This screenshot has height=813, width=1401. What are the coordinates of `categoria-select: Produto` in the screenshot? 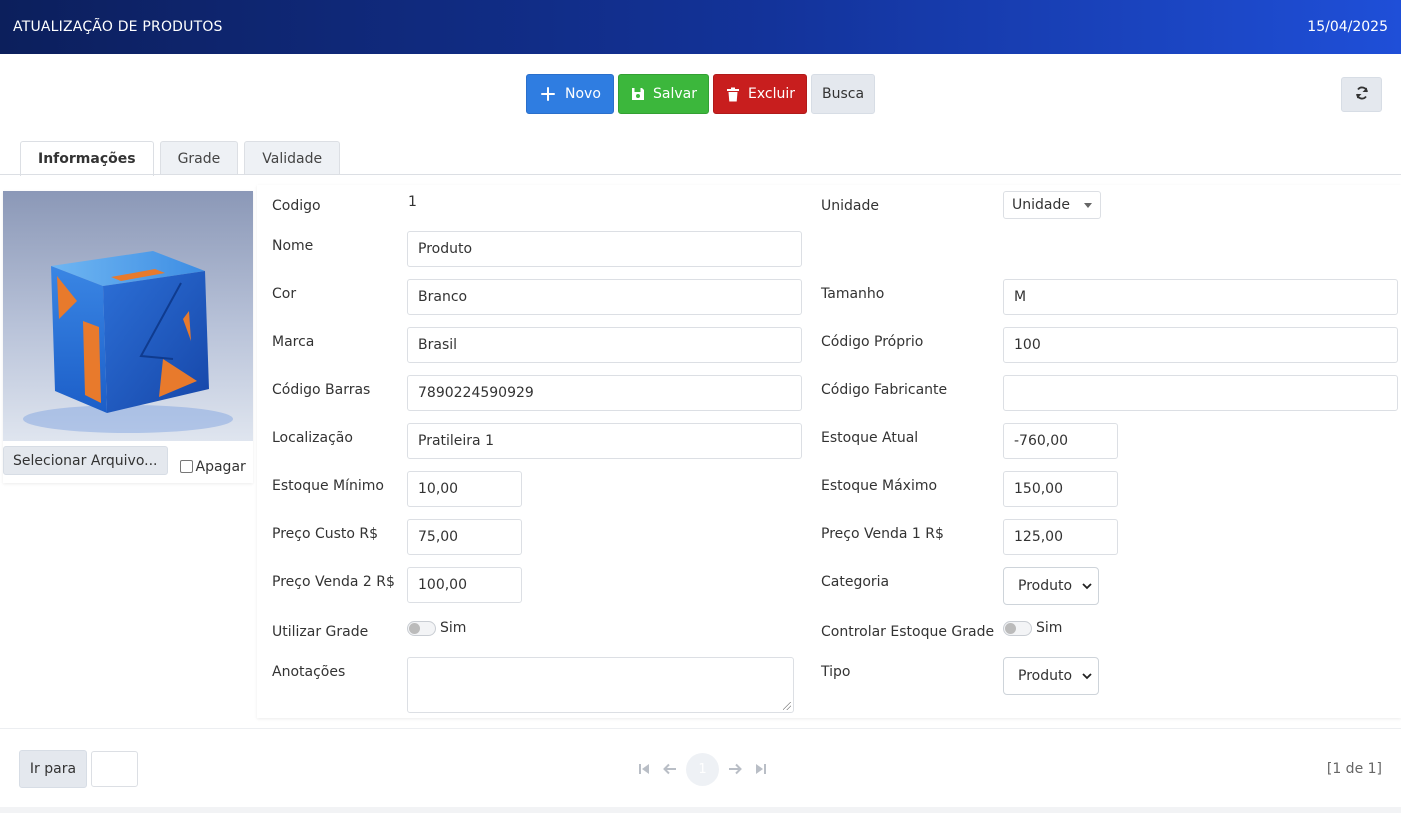 It's located at (1051, 586).